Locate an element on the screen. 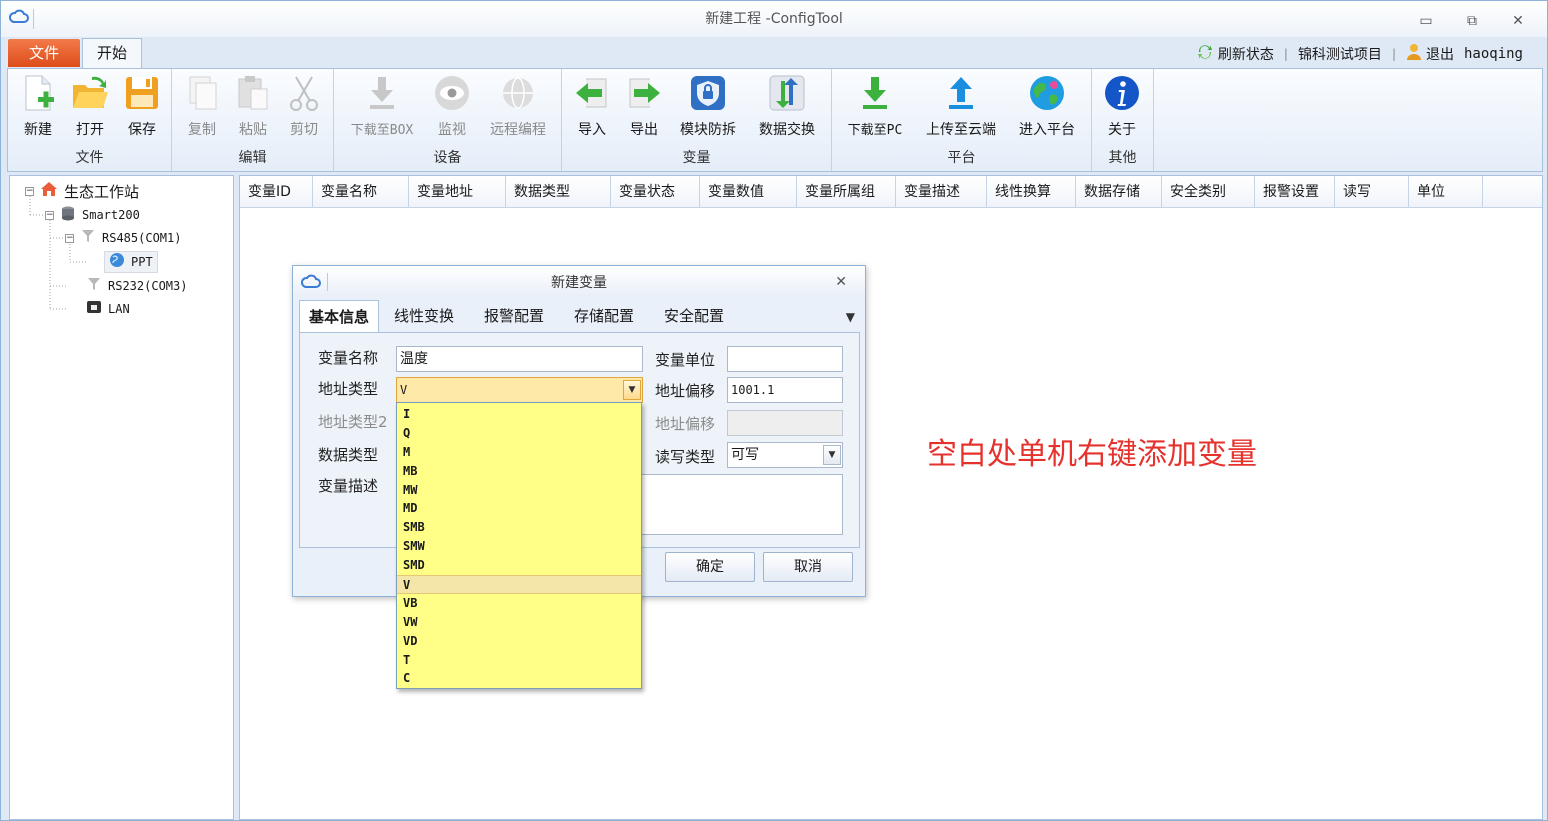  import-arrow-icon is located at coordinates (592, 93).